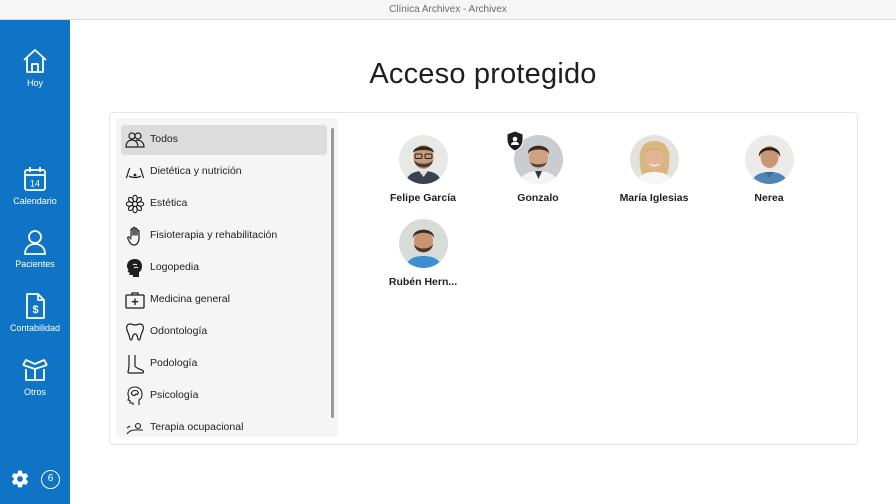 This screenshot has width=896, height=504. Describe the element at coordinates (483, 74) in the screenshot. I see `page-title: Acceso protegido` at that location.